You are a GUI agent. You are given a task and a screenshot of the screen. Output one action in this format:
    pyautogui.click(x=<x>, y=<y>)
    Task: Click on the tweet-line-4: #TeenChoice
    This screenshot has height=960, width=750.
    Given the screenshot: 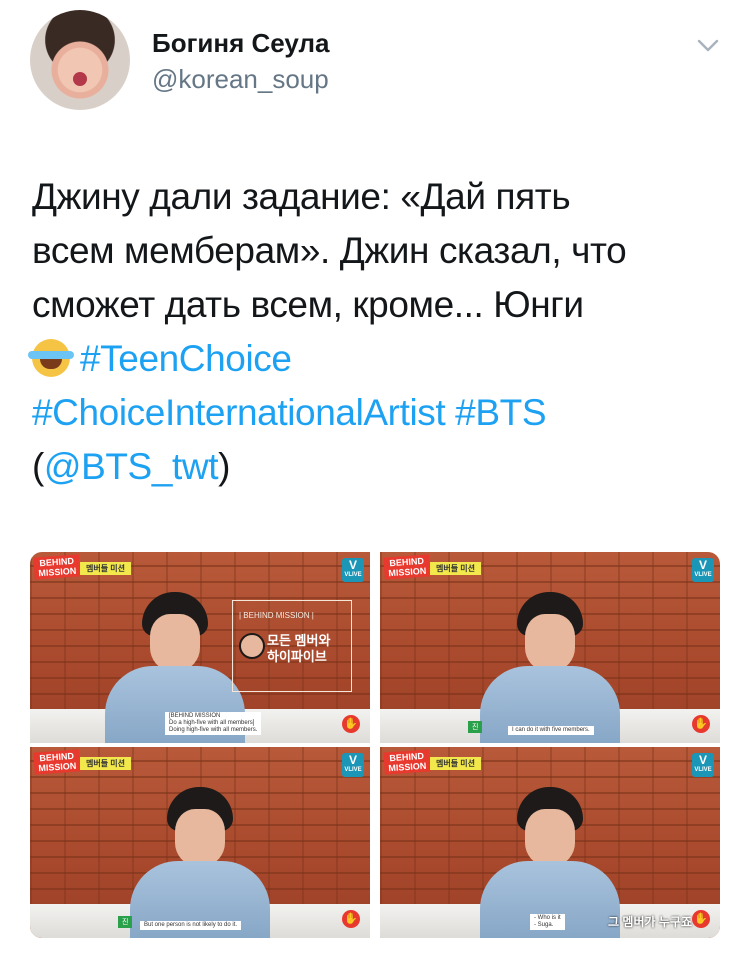 What is the action you would take?
    pyautogui.click(x=380, y=359)
    